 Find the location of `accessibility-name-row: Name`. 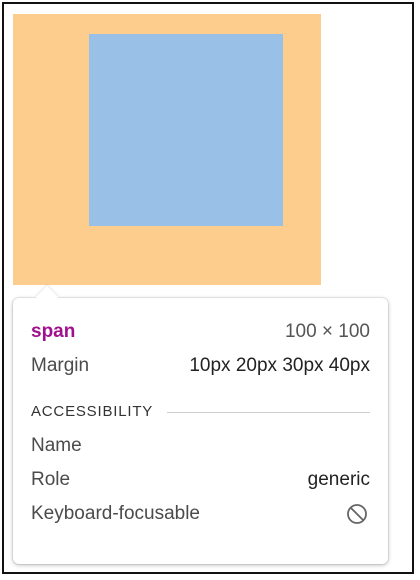

accessibility-name-row: Name is located at coordinates (200, 446).